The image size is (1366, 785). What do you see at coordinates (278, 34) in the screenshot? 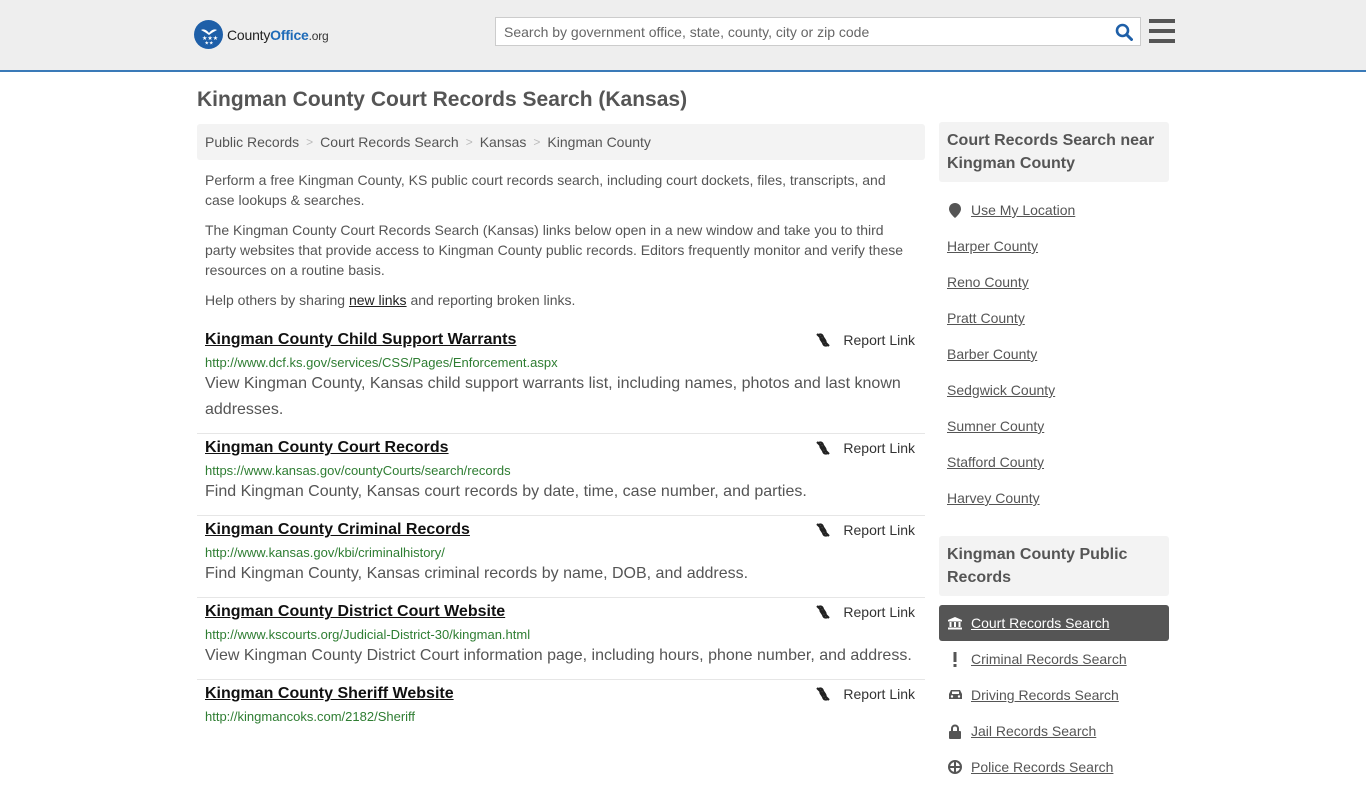
I see `logo-text: CountyOffice.org` at bounding box center [278, 34].